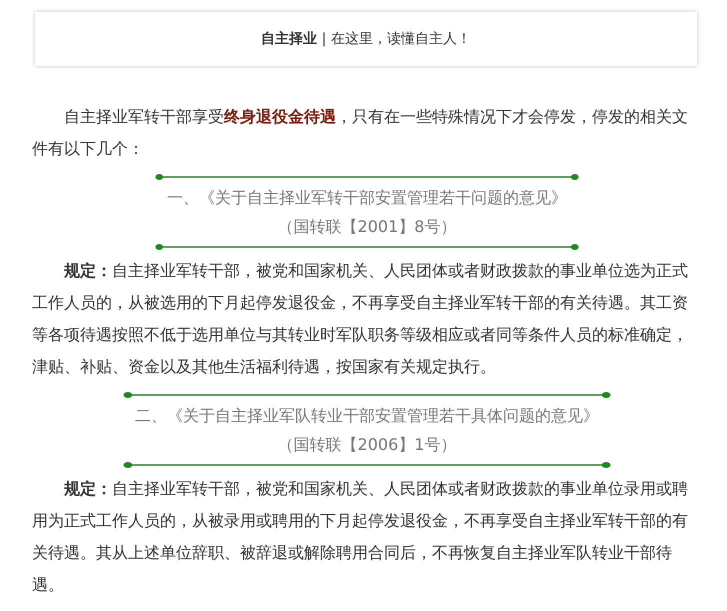 The width and height of the screenshot is (727, 611). What do you see at coordinates (367, 445) in the screenshot?
I see `document-number: （国转联【2006】1号）` at bounding box center [367, 445].